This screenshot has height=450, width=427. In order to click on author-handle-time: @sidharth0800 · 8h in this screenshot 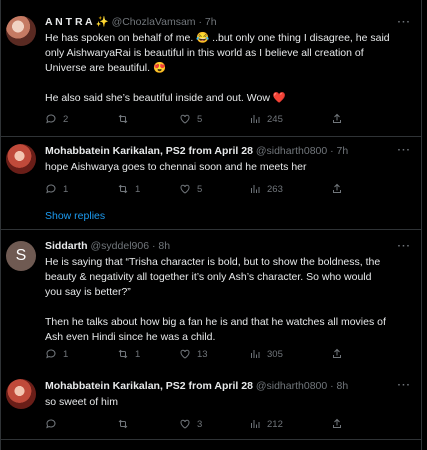, I will do `click(302, 386)`.